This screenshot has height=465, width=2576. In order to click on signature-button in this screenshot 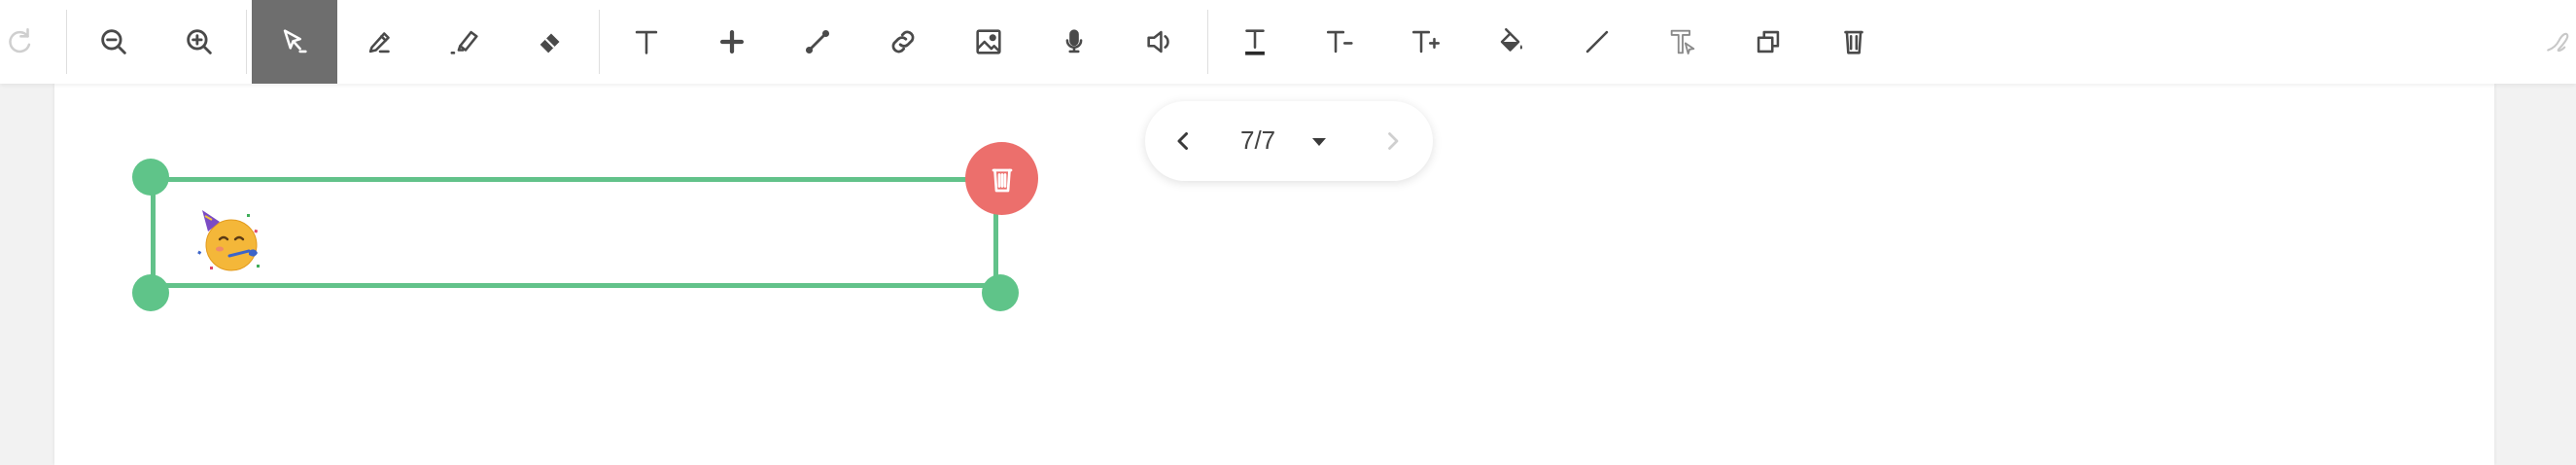, I will do `click(2547, 42)`.